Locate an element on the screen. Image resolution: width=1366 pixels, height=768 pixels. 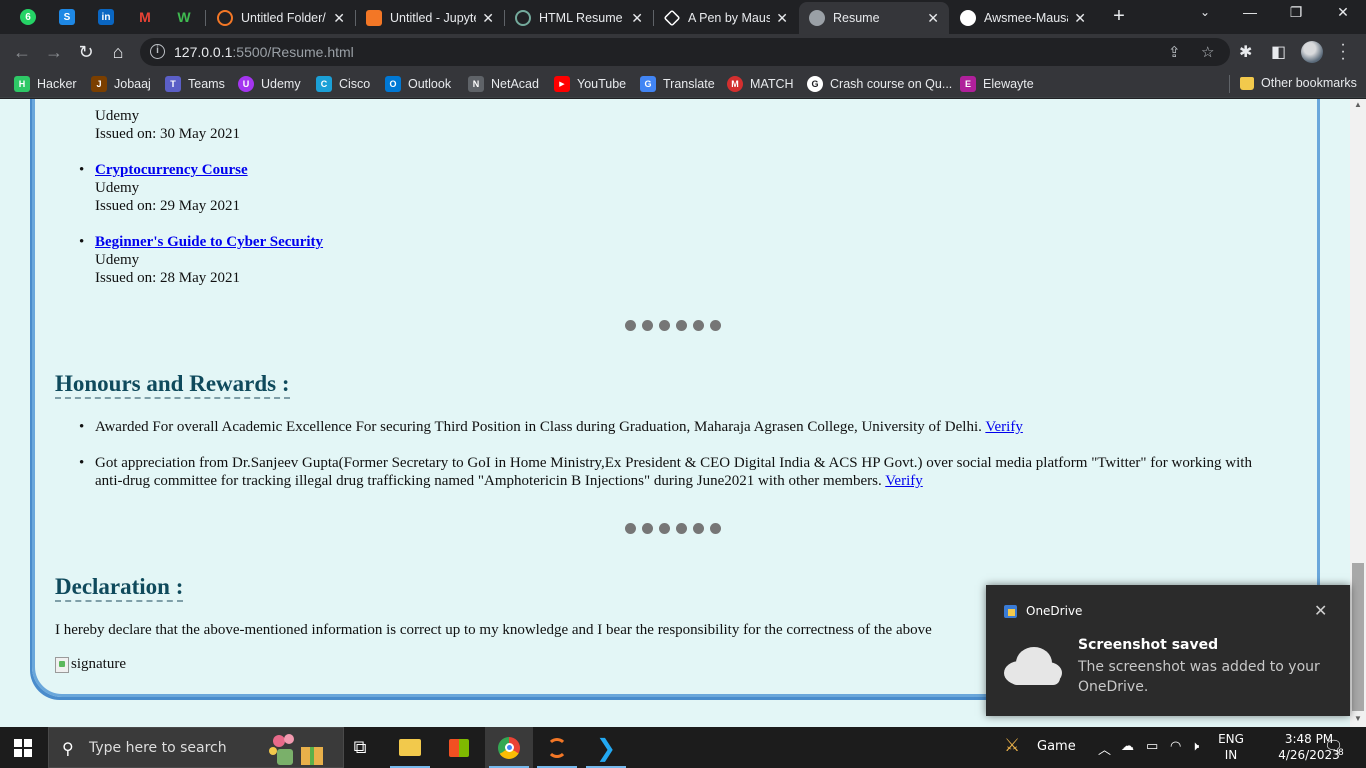
pinned-tab-w: W is located at coordinates (184, 17).